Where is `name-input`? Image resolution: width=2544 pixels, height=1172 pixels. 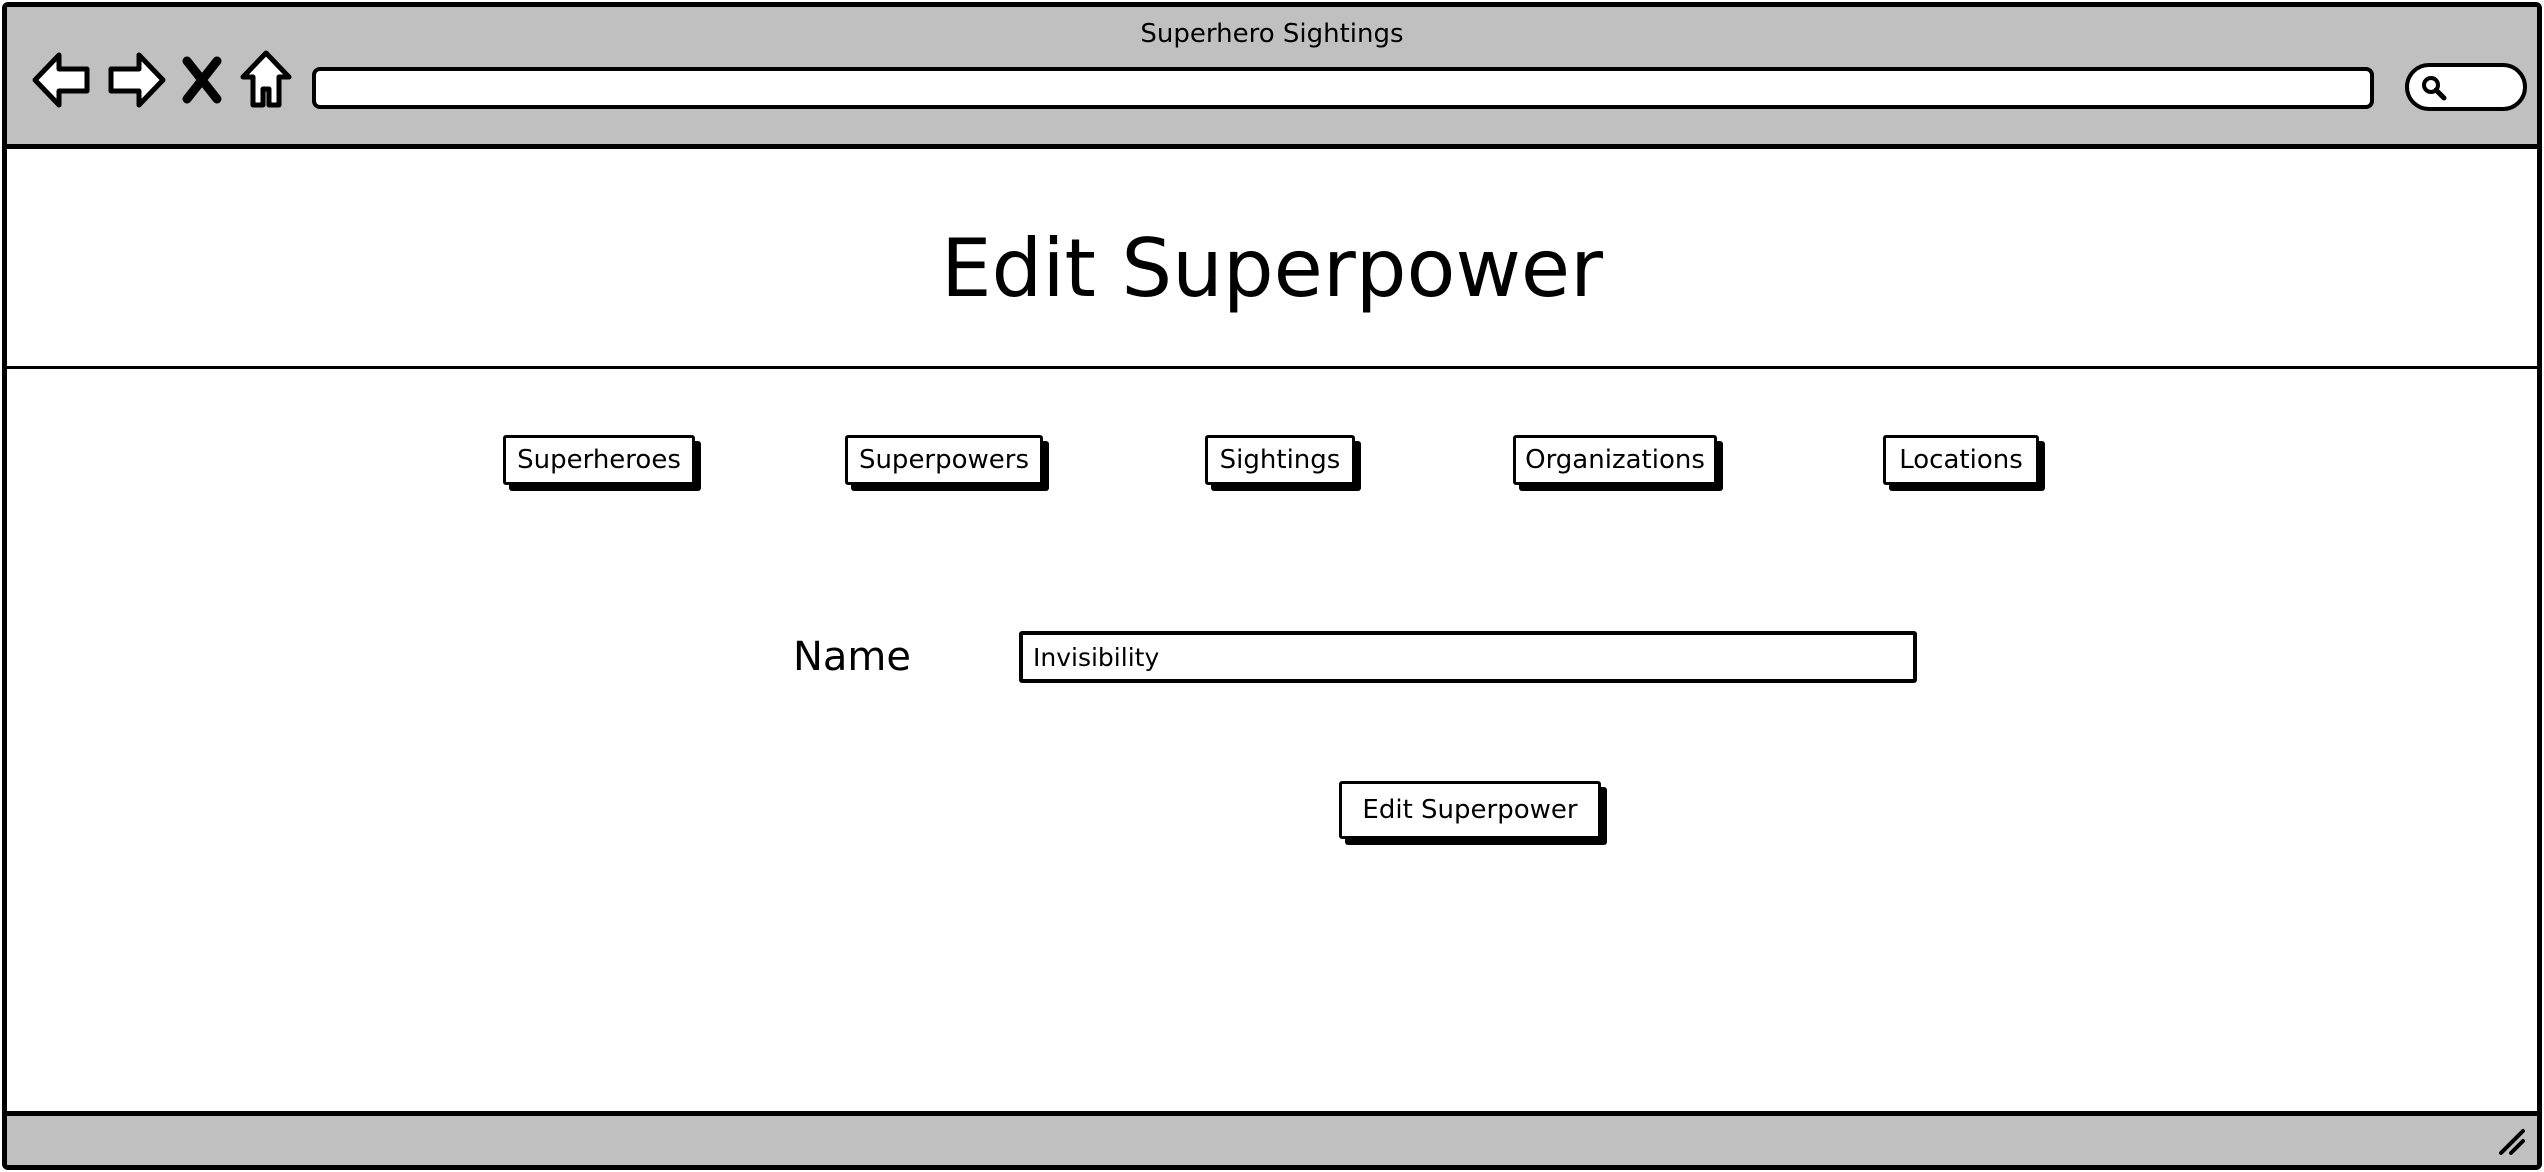 name-input is located at coordinates (1468, 657).